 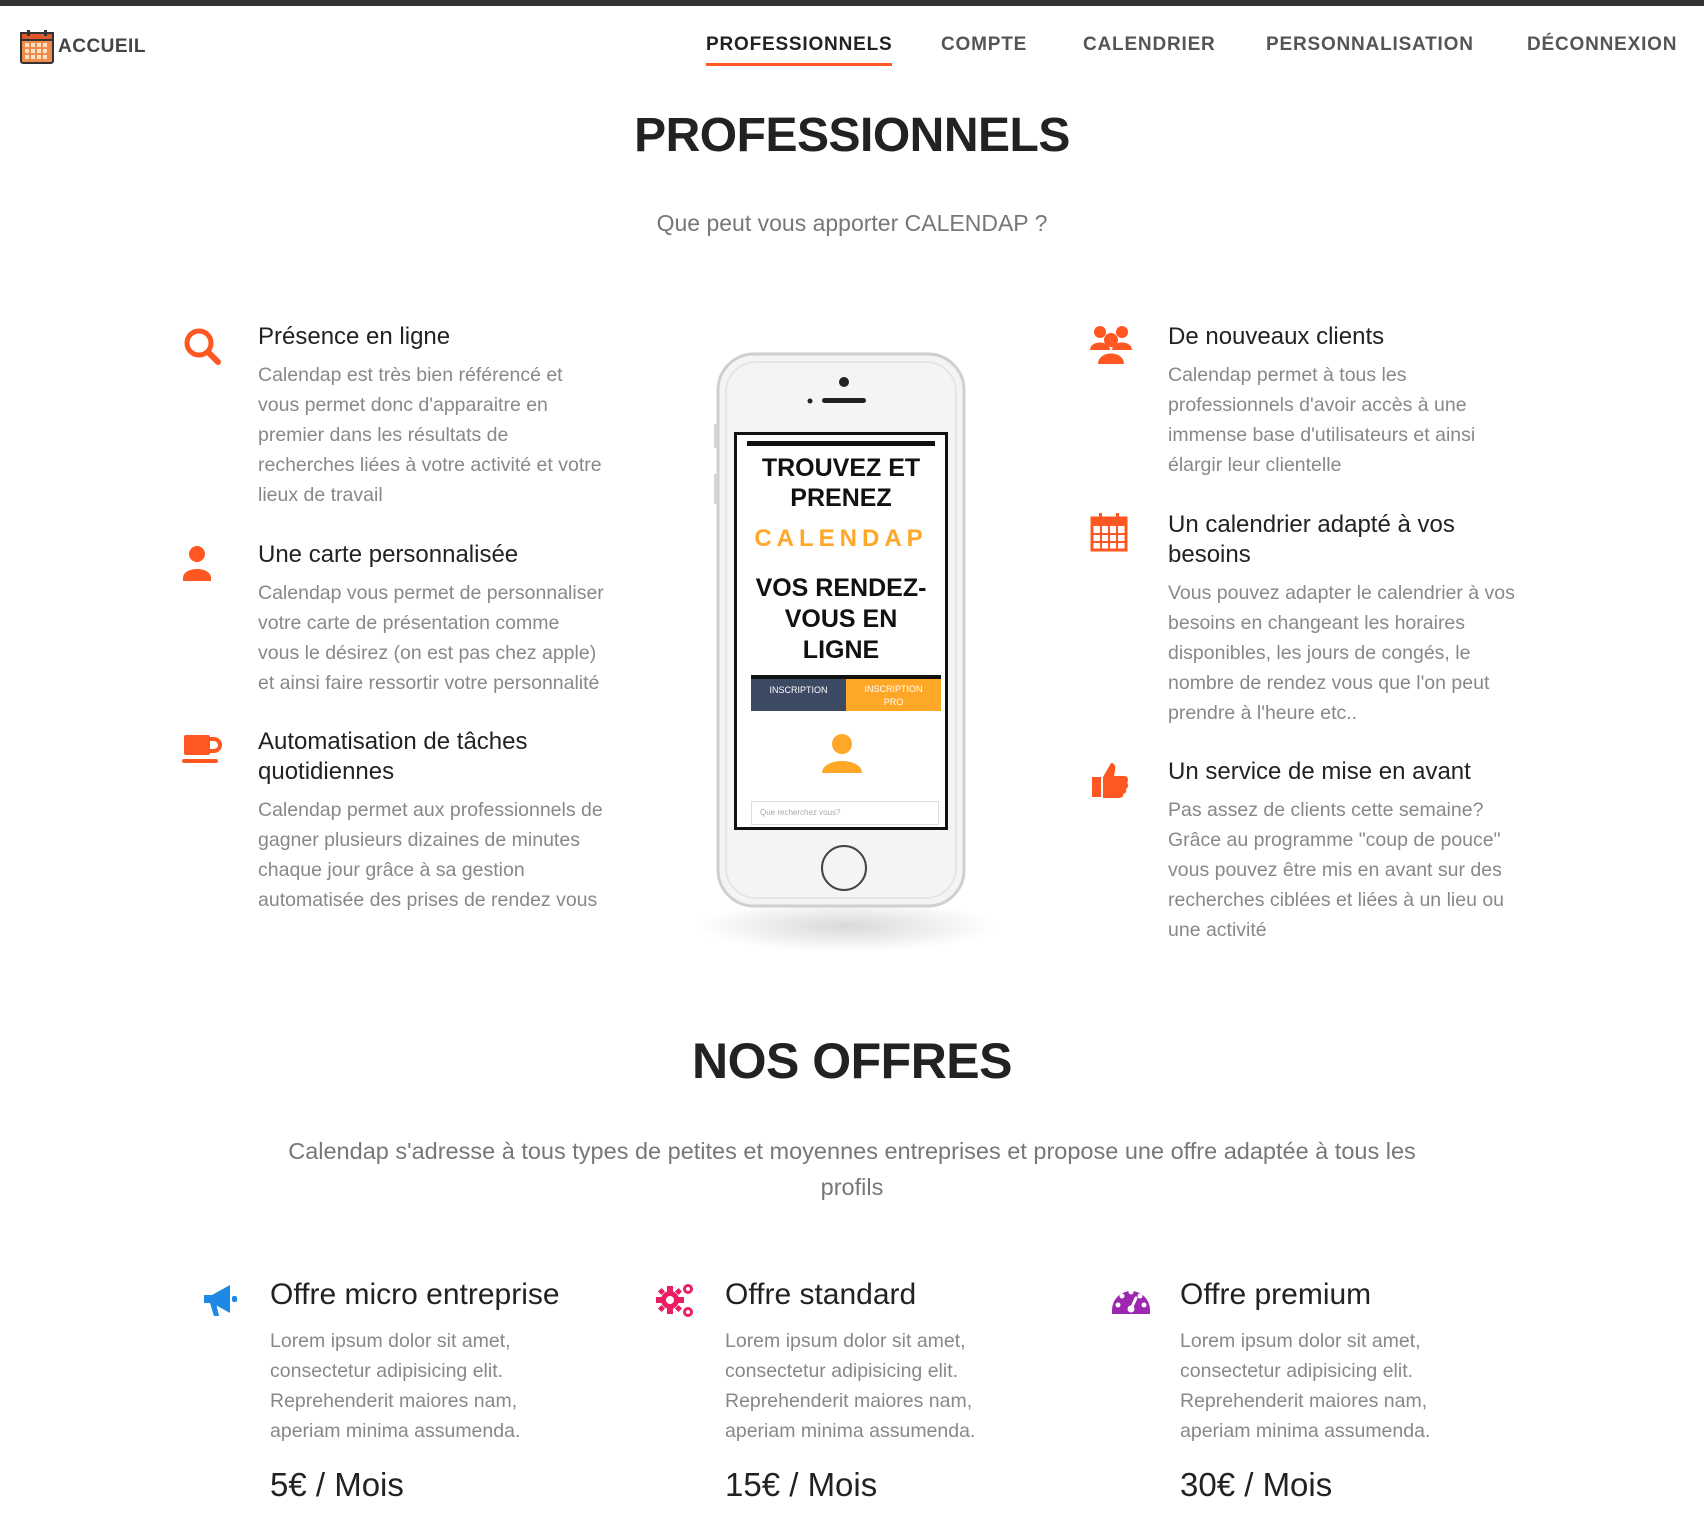 What do you see at coordinates (674, 1300) in the screenshot?
I see `gears-icon` at bounding box center [674, 1300].